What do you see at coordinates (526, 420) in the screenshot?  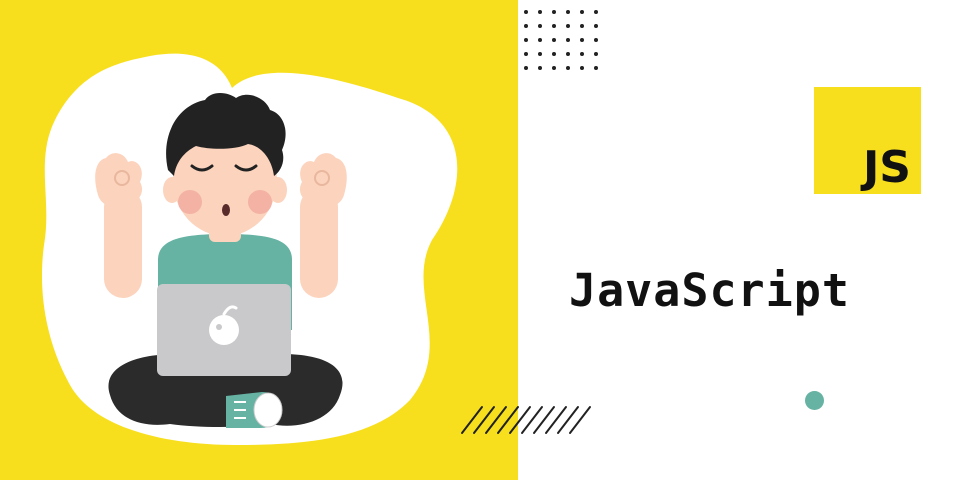 I see `hatch-lines-decoration` at bounding box center [526, 420].